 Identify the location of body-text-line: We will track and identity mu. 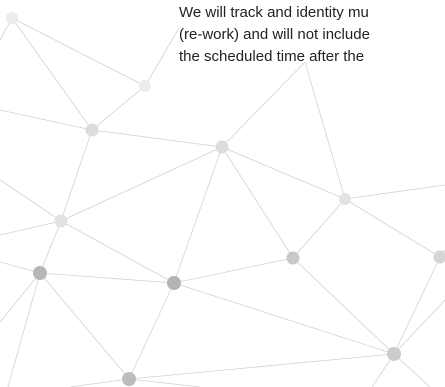
(274, 12).